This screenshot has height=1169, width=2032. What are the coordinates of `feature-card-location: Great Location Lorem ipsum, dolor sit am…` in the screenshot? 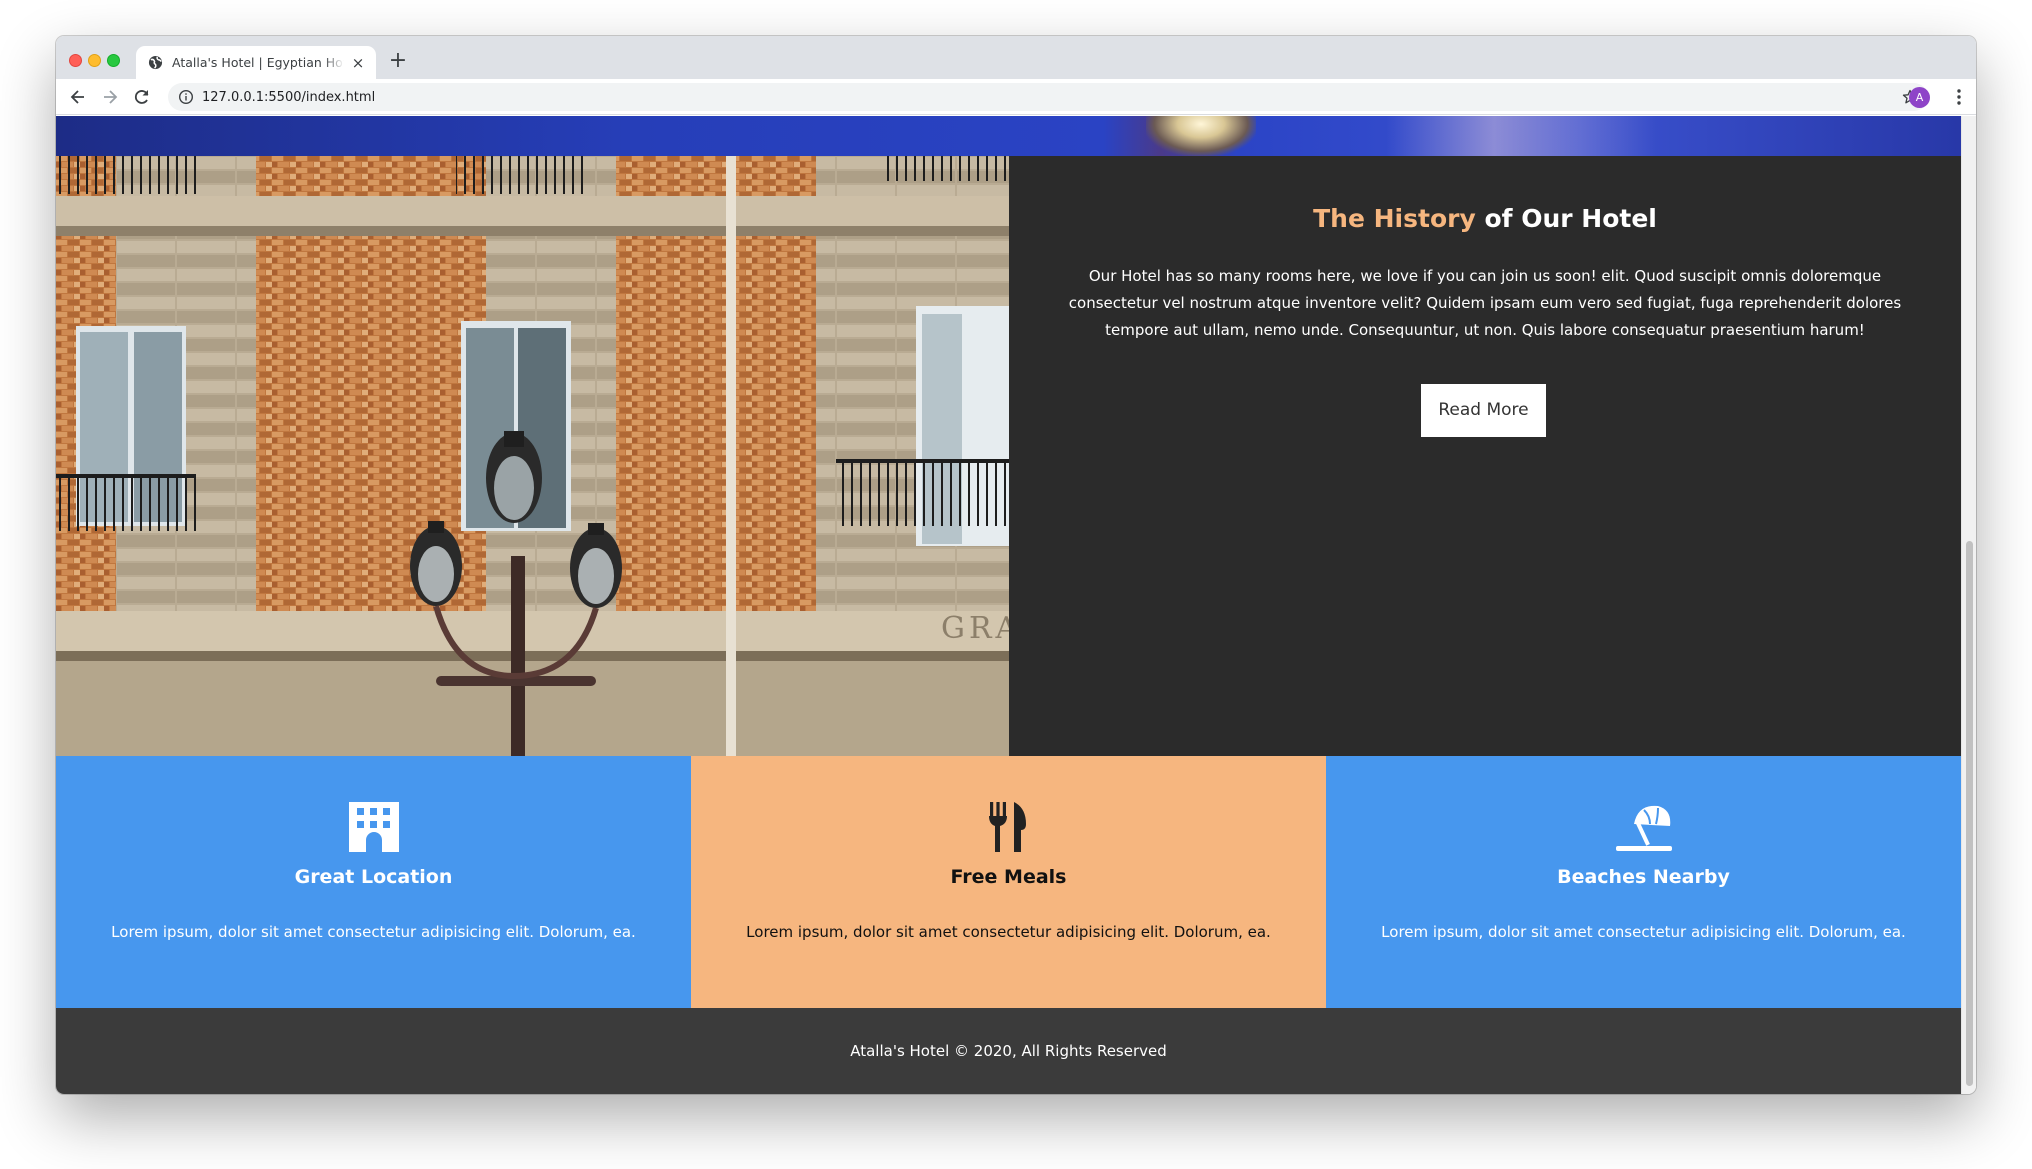 It's located at (373, 882).